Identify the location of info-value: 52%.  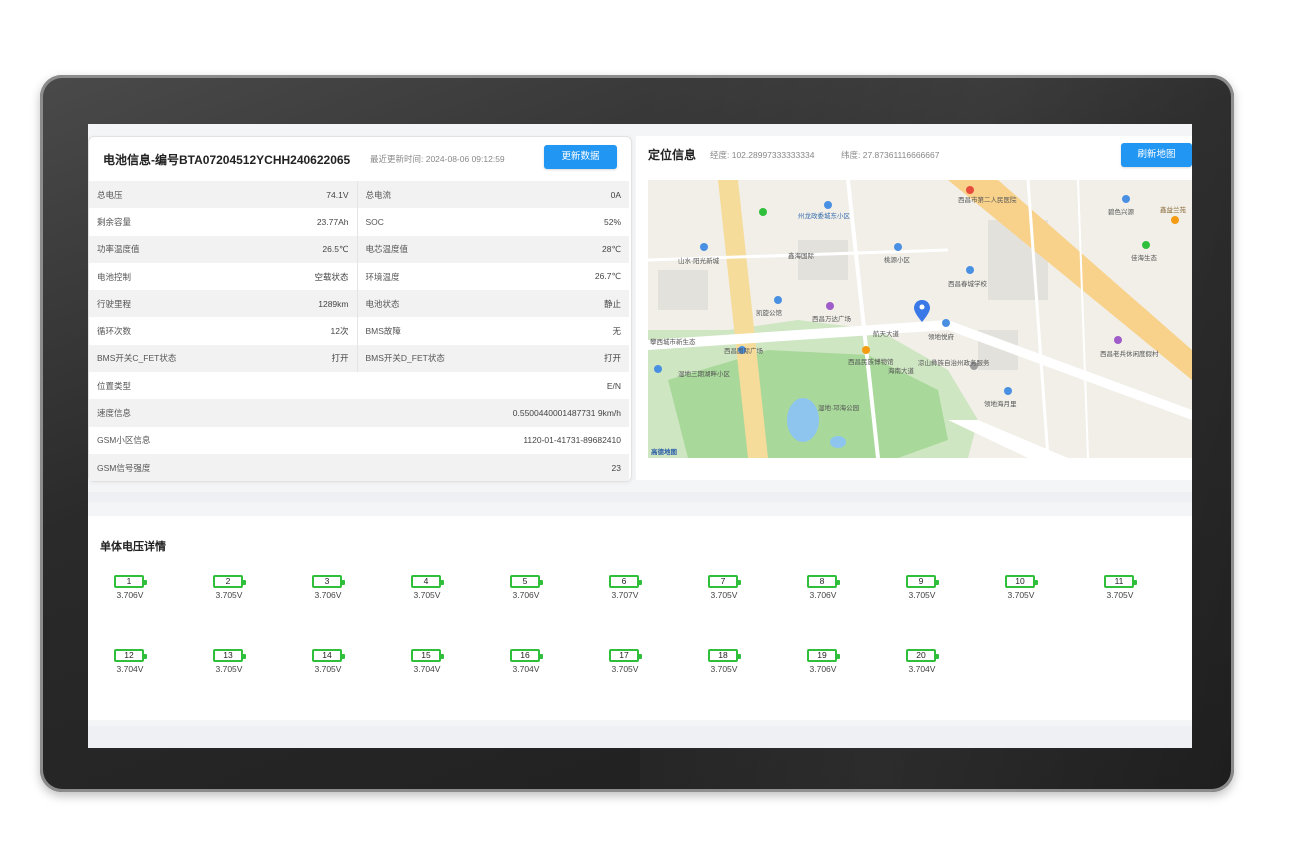
(612, 221).